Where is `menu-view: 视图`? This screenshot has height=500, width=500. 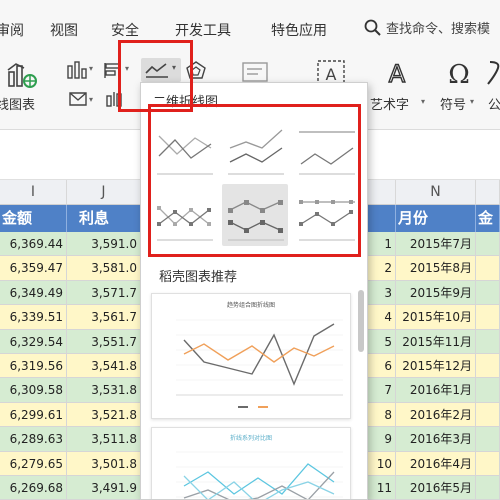
menu-view: 视图 is located at coordinates (64, 30).